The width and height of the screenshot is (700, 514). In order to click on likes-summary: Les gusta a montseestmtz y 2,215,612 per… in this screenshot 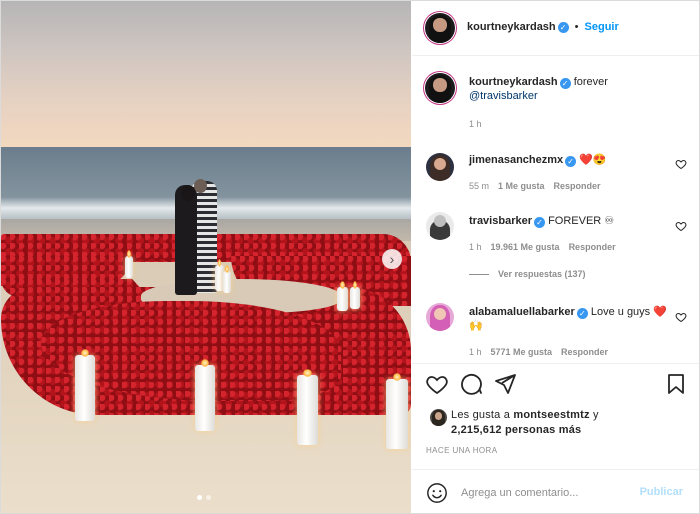, I will do `click(558, 426)`.